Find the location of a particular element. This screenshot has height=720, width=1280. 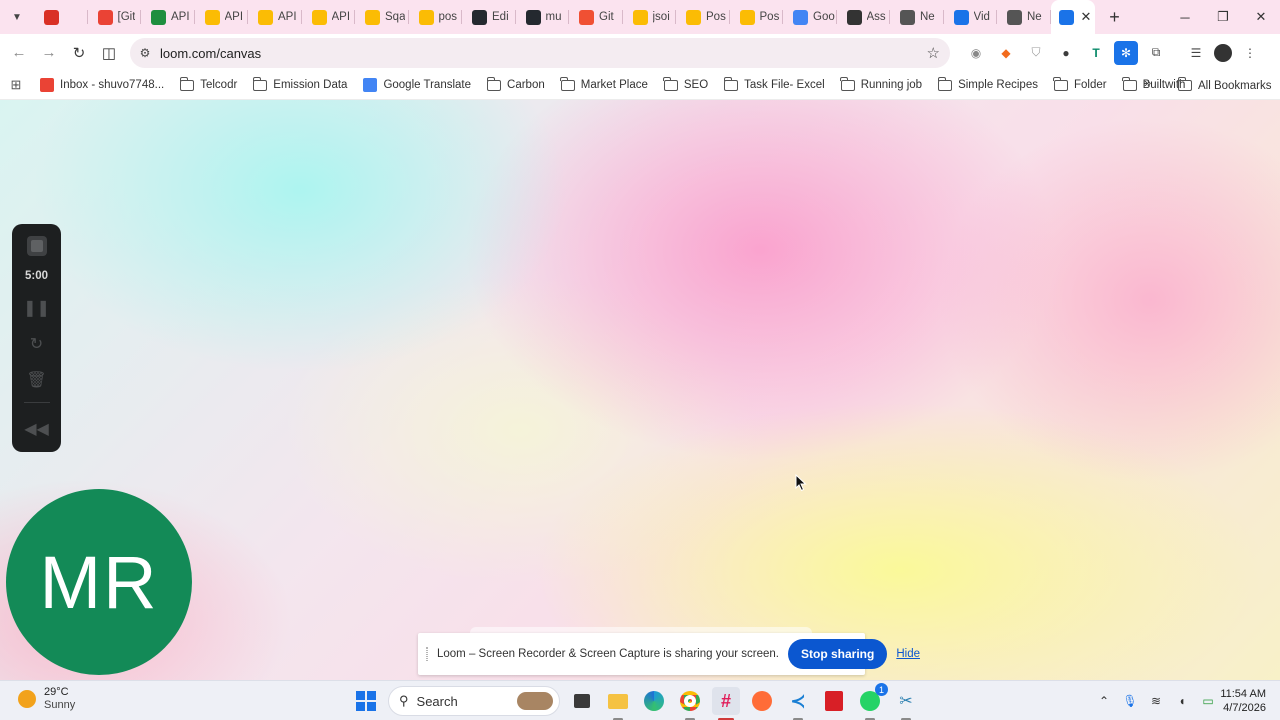

more-bookmarks-button: » is located at coordinates (1147, 82).